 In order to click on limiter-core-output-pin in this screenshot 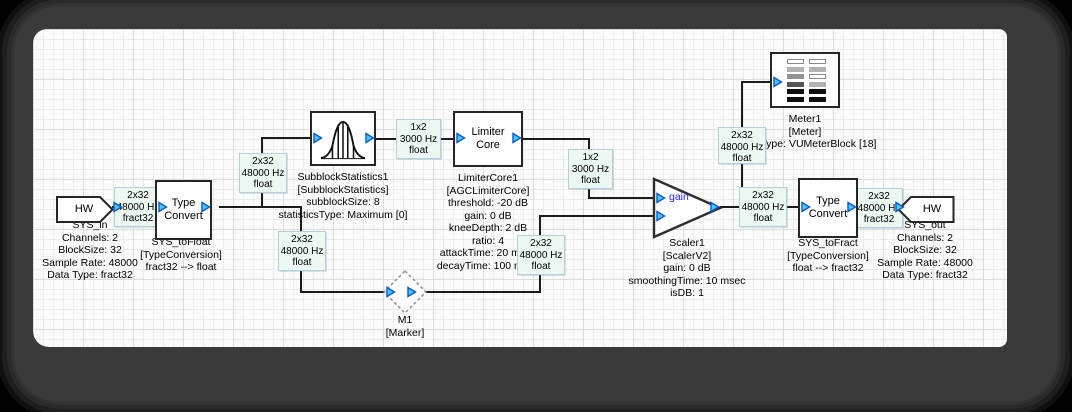, I will do `click(517, 138)`.